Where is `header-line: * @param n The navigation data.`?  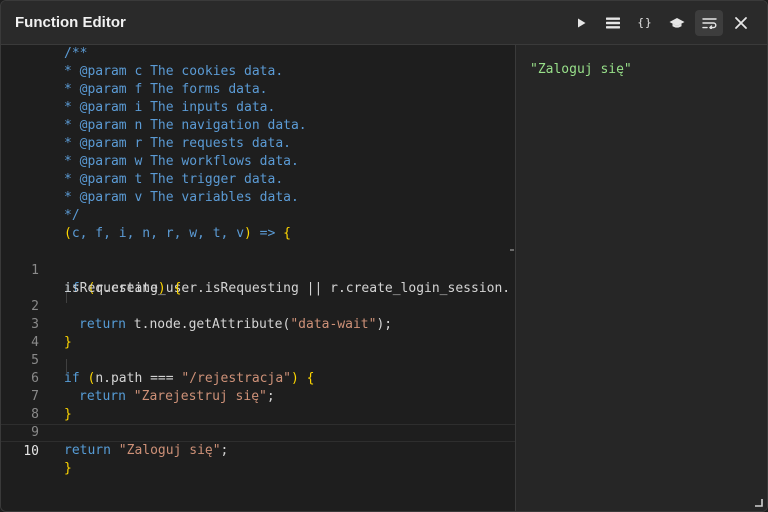
header-line: * @param n The navigation data. is located at coordinates (185, 125).